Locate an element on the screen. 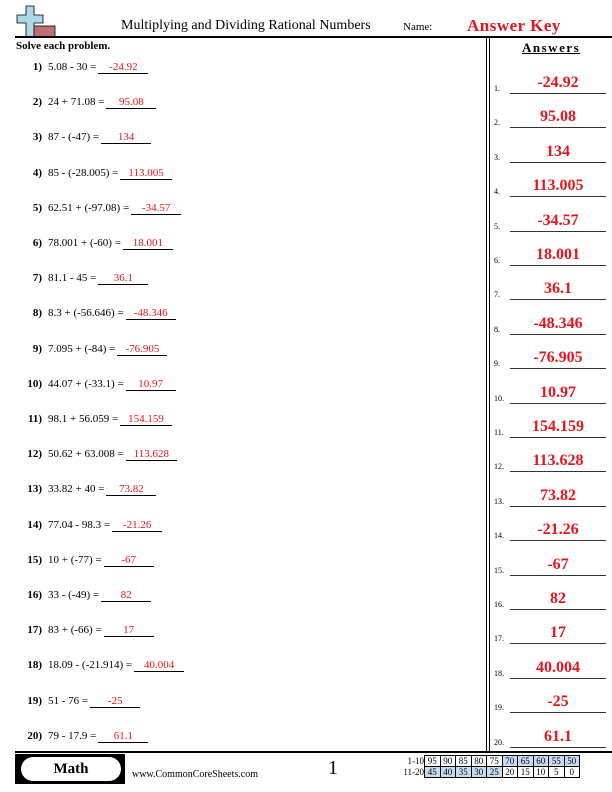  answer-field: 95.08 is located at coordinates (131, 103).